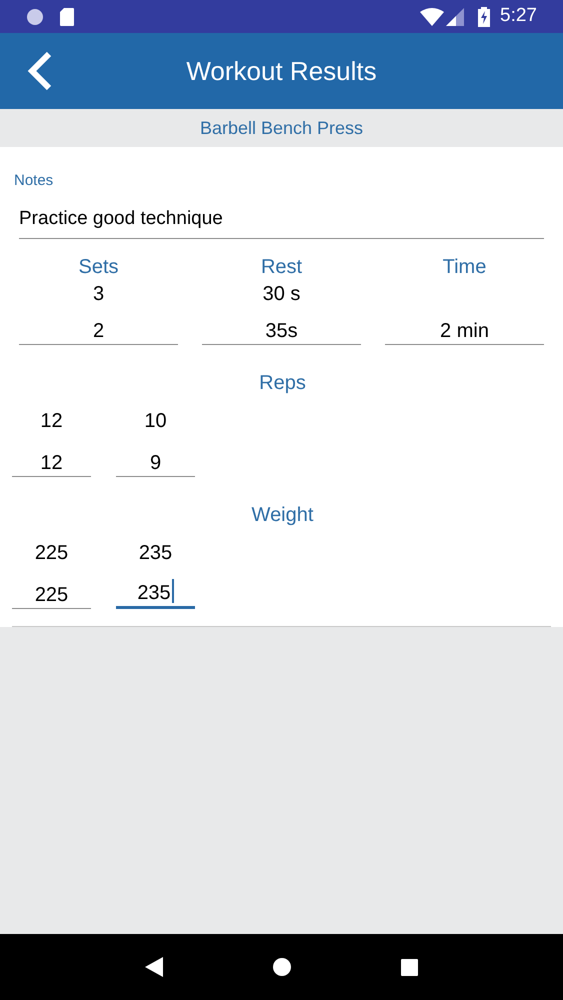 This screenshot has width=563, height=1000. What do you see at coordinates (281, 220) in the screenshot?
I see `notes-field: Practice good technique` at bounding box center [281, 220].